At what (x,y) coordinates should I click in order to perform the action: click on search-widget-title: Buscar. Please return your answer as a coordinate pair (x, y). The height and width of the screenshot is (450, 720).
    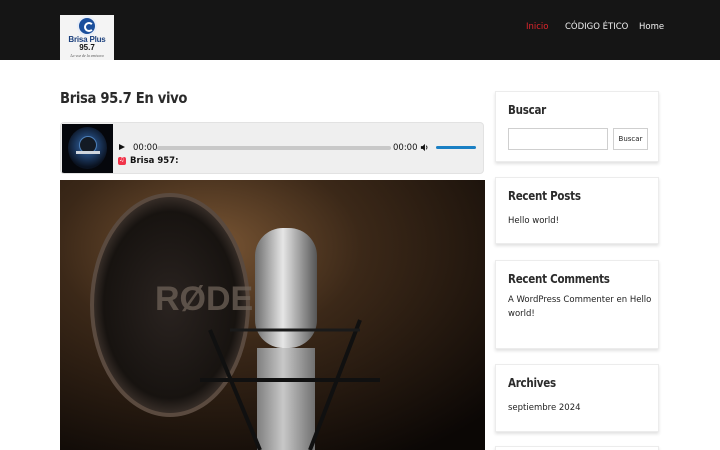
    Looking at the image, I should click on (527, 110).